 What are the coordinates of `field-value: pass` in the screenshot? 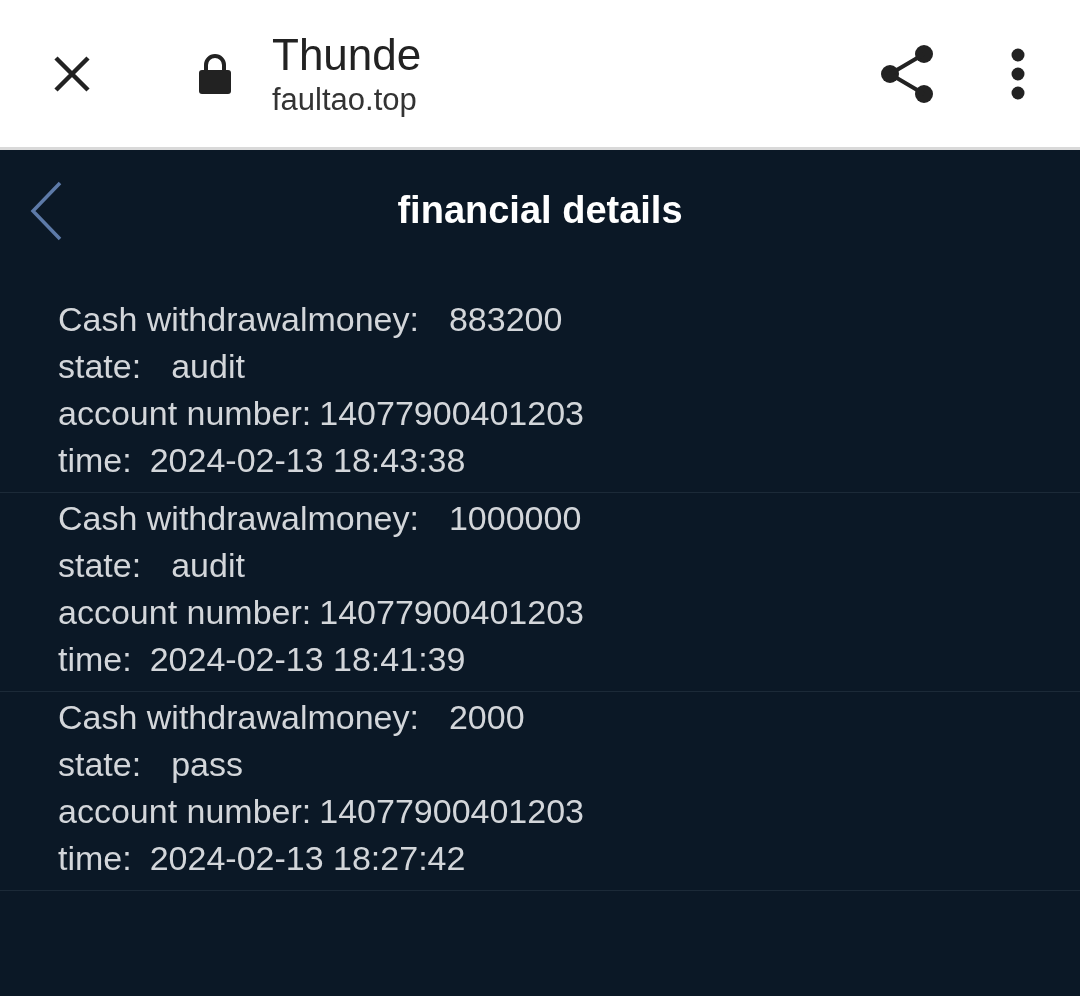 It's located at (207, 764).